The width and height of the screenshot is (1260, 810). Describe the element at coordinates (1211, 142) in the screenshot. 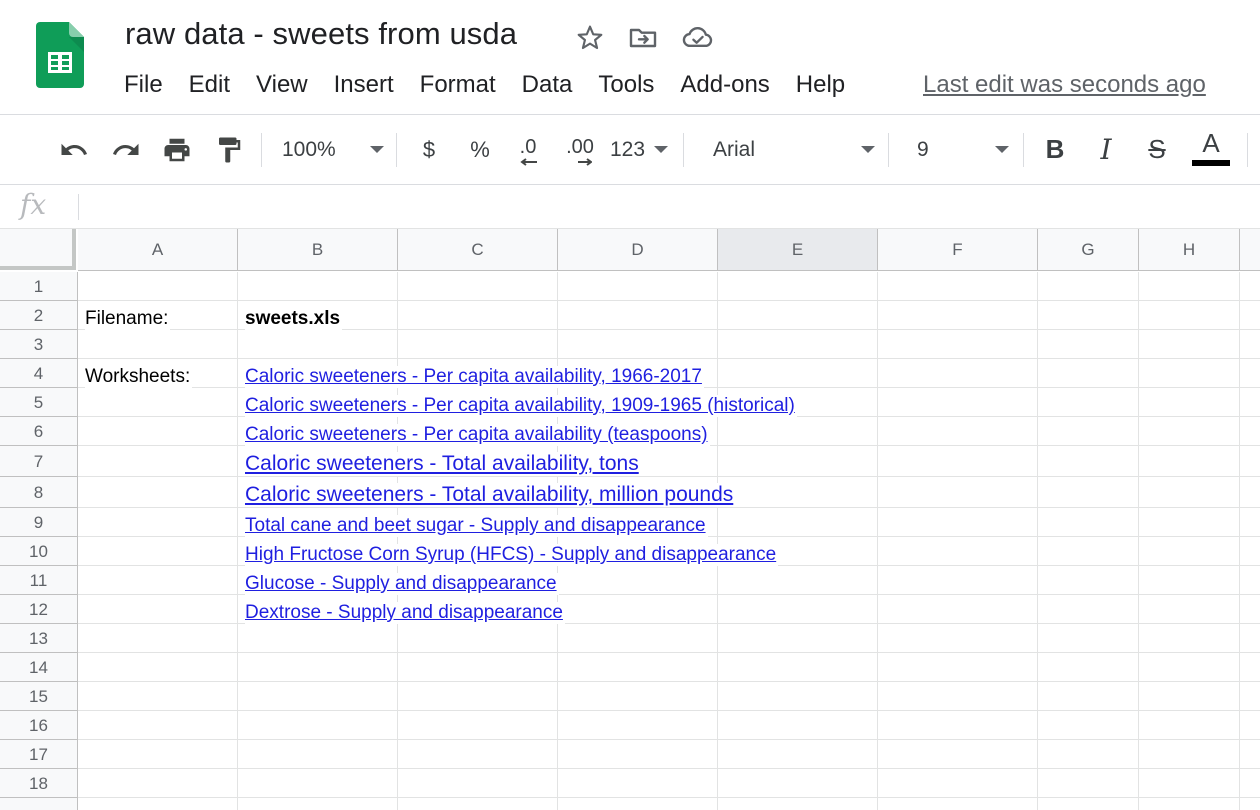

I see `text-color-icon: A` at that location.